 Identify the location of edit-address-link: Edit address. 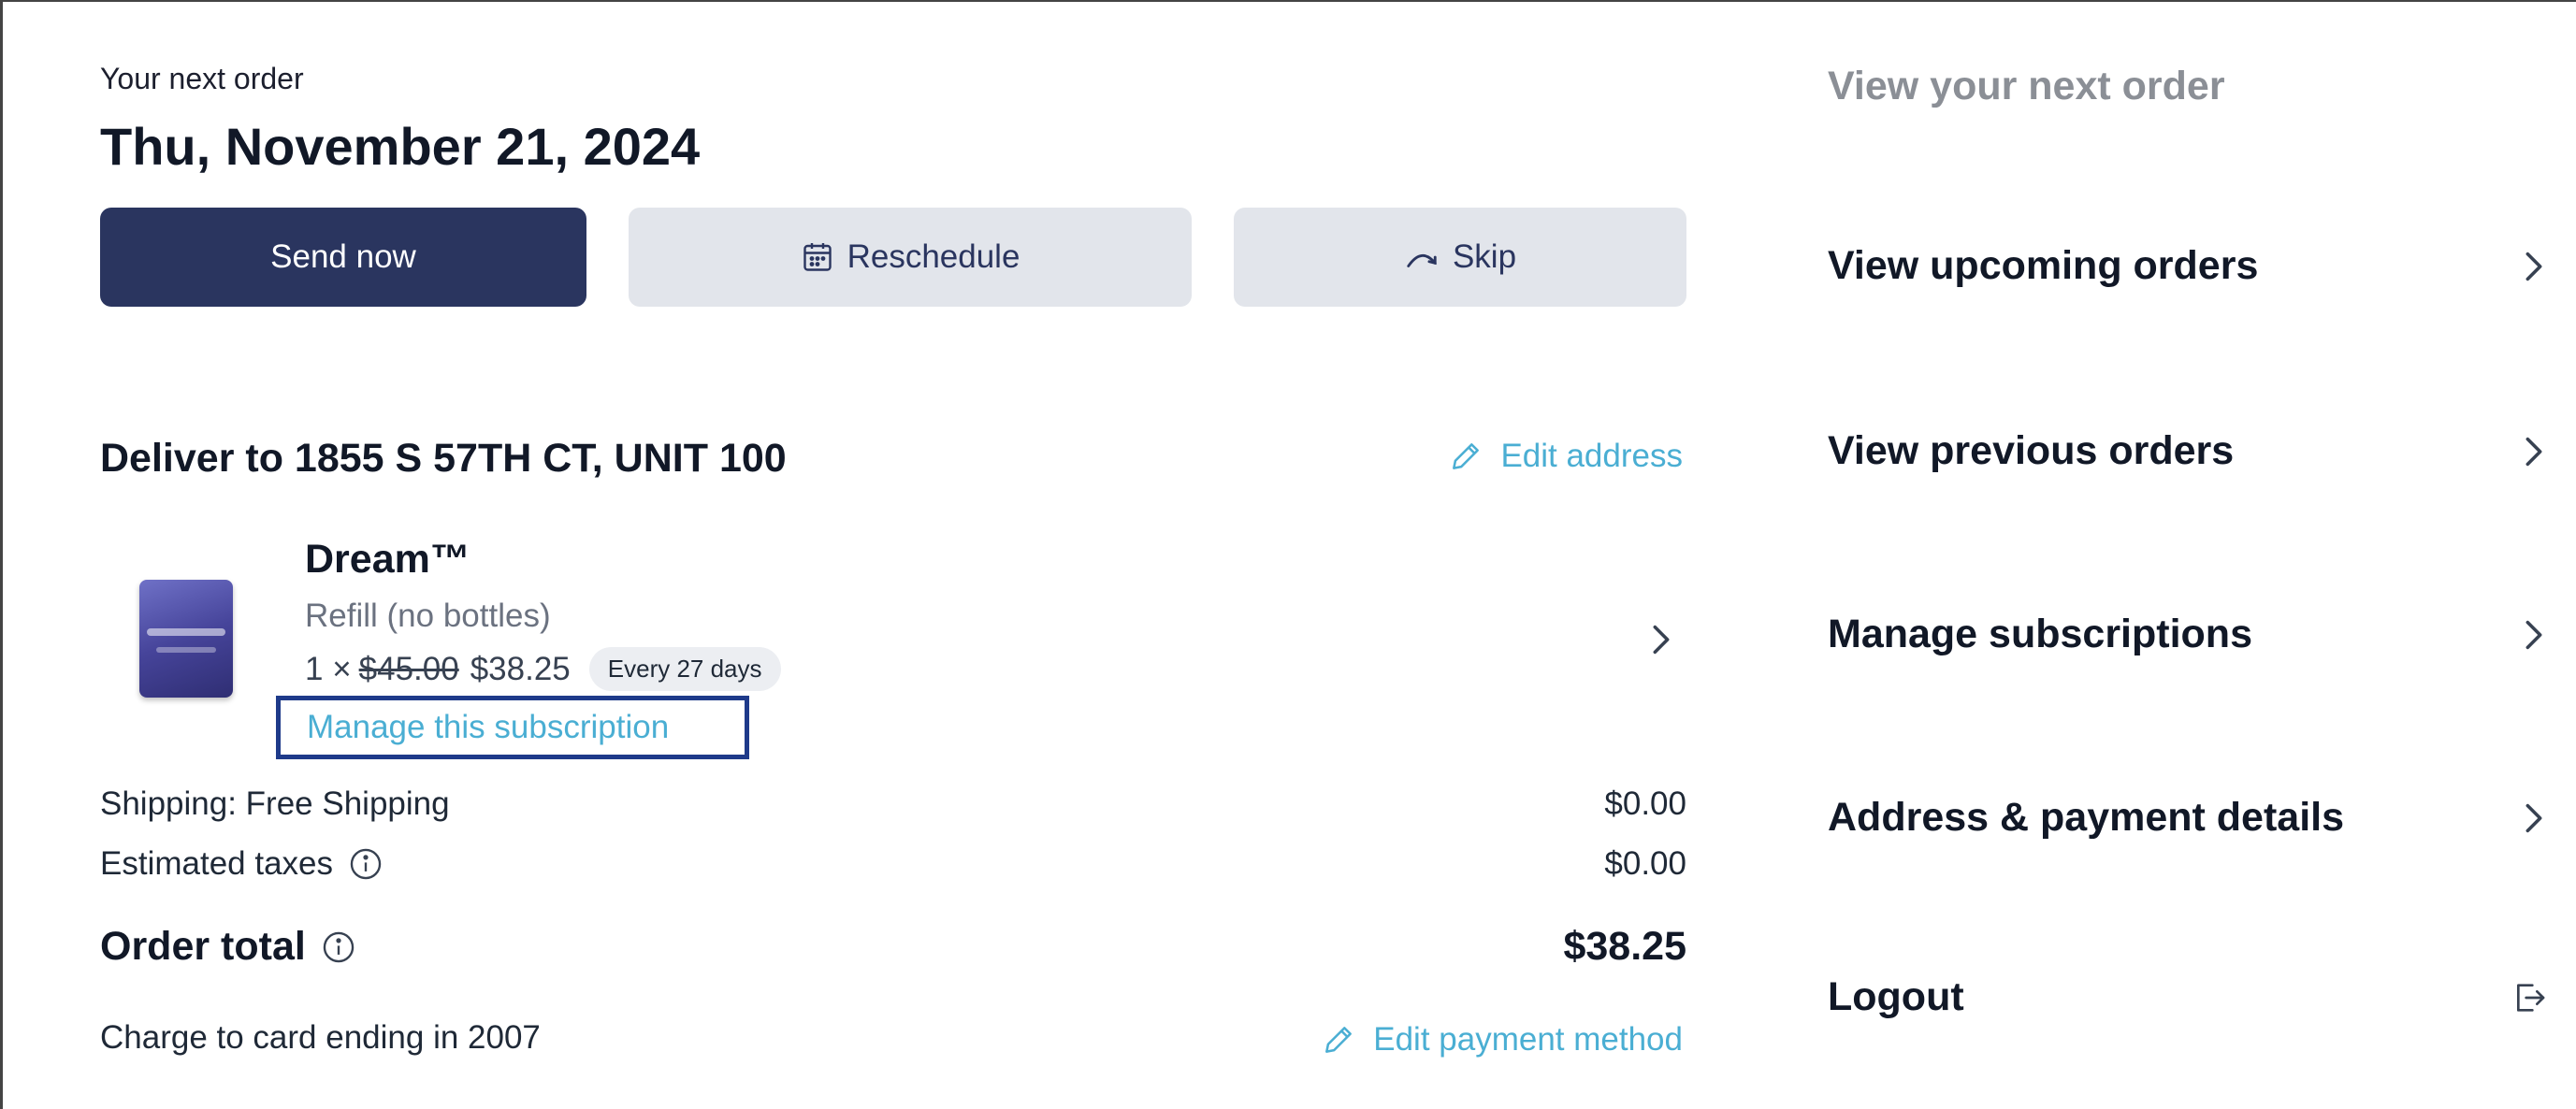
(1565, 456).